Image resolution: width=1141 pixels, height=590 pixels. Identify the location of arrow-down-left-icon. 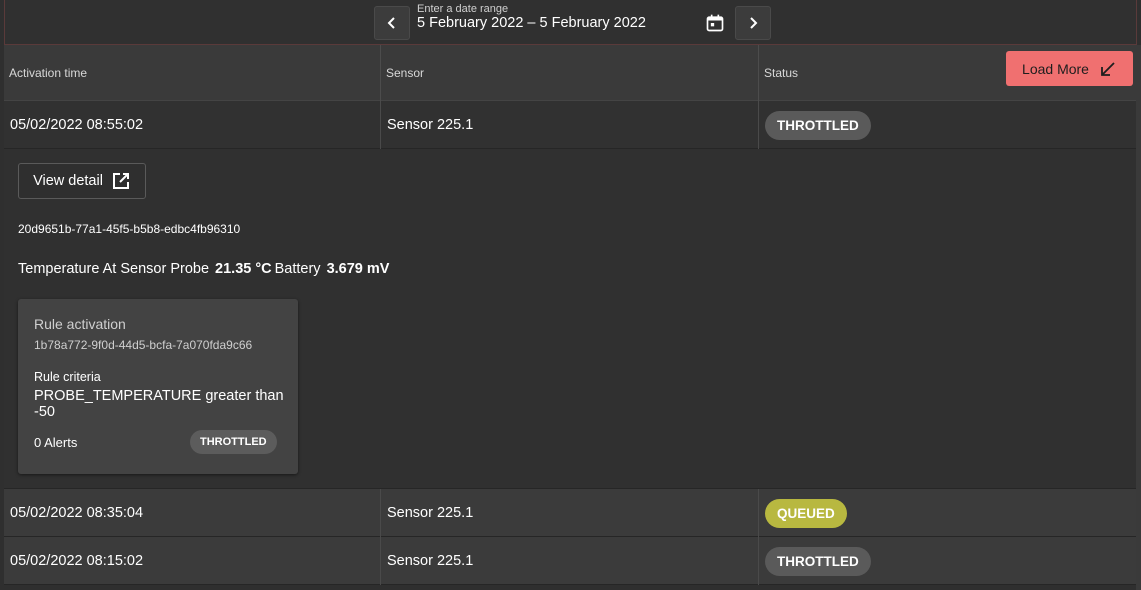
(1108, 68).